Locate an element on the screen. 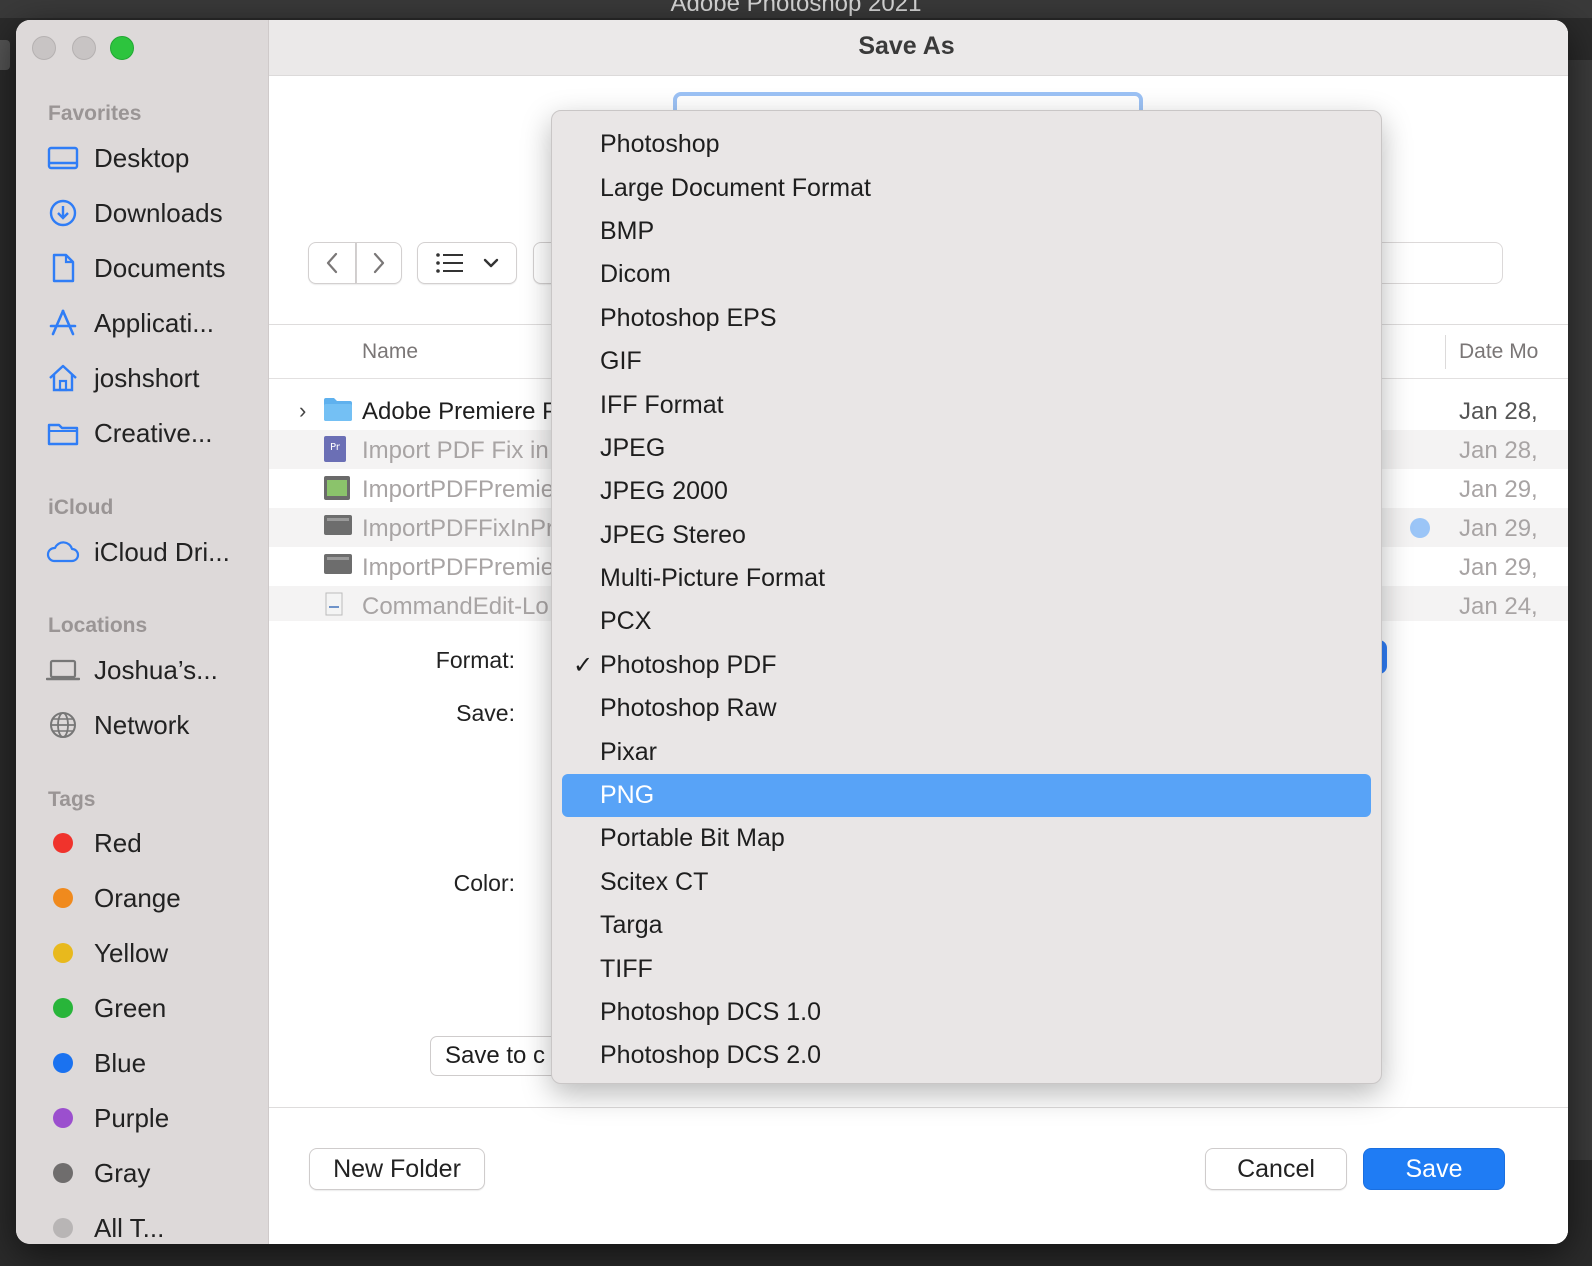 This screenshot has height=1266, width=1592. sidebar-item-joshshort: joshshort is located at coordinates (153, 378).